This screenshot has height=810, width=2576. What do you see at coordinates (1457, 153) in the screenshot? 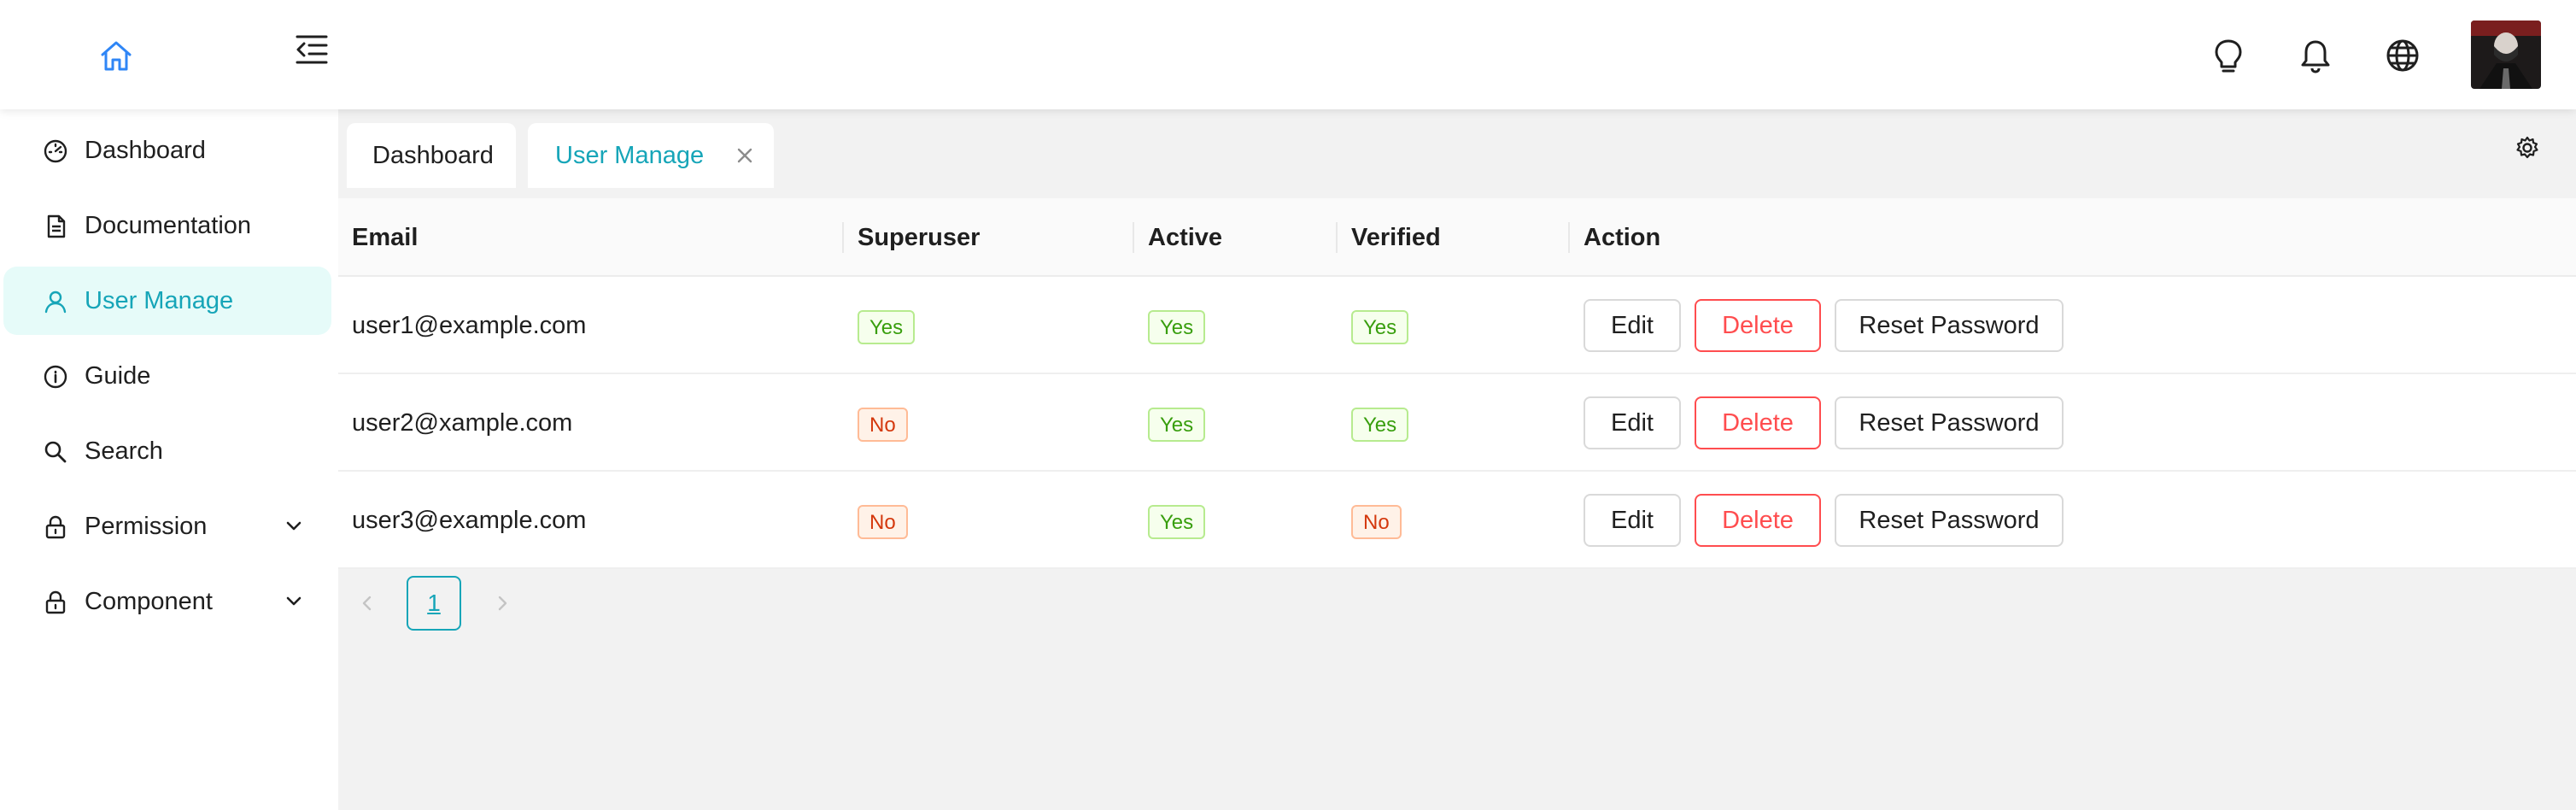
I see `tabs-bar: Dashboard User Manage` at bounding box center [1457, 153].